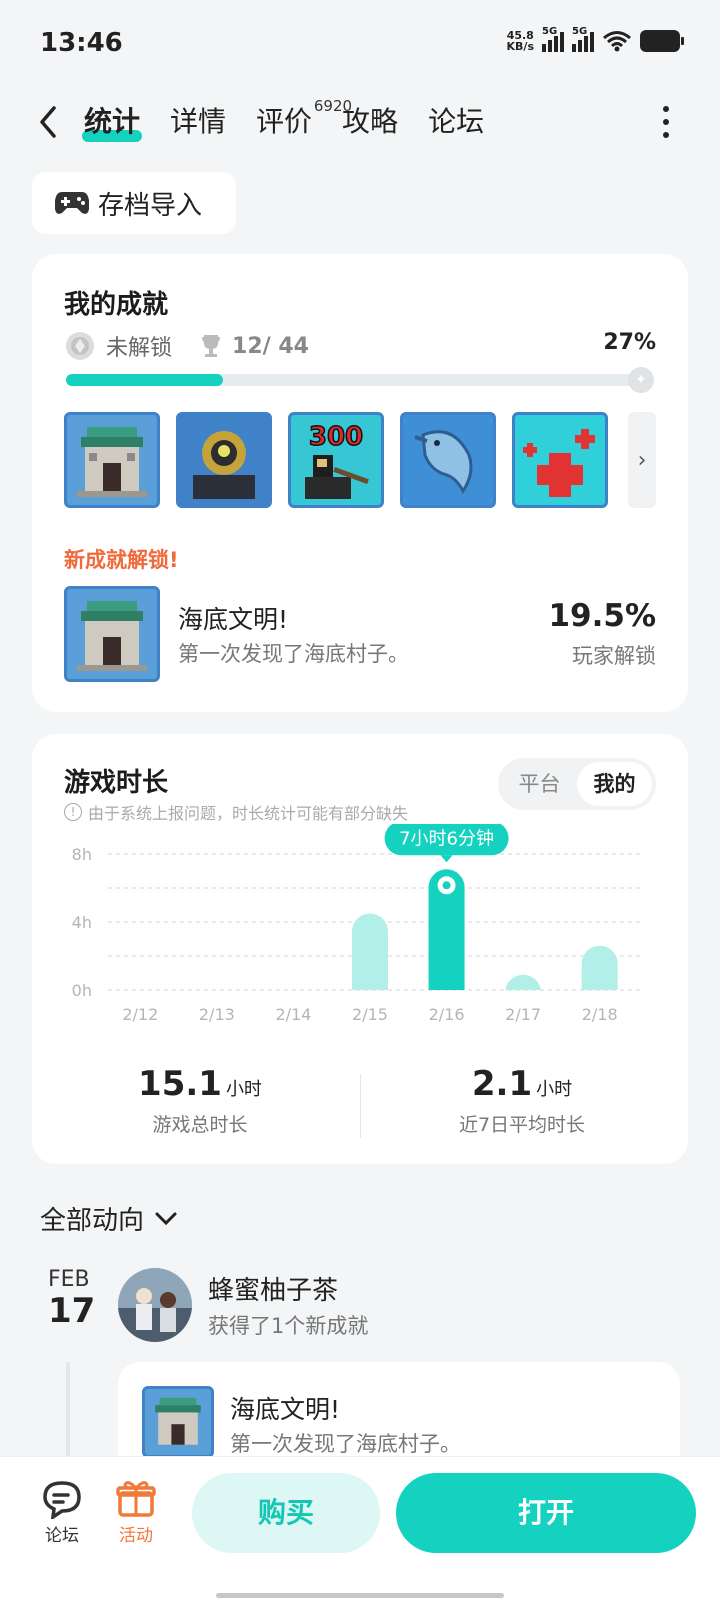 The height and width of the screenshot is (1600, 720). What do you see at coordinates (560, 460) in the screenshot?
I see `badge-red-cross` at bounding box center [560, 460].